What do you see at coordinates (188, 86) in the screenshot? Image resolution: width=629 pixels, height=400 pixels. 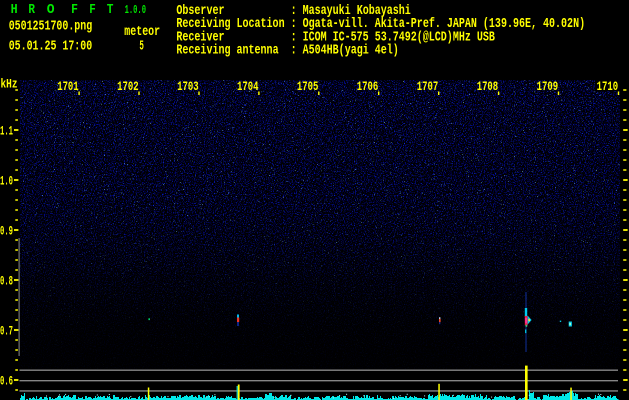 I see `svg-text: 1703` at bounding box center [188, 86].